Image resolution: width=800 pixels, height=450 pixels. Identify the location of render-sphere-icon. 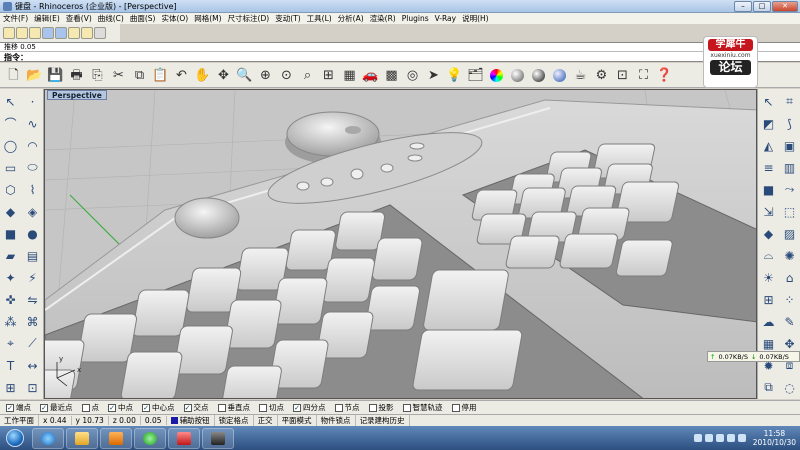
(559, 75).